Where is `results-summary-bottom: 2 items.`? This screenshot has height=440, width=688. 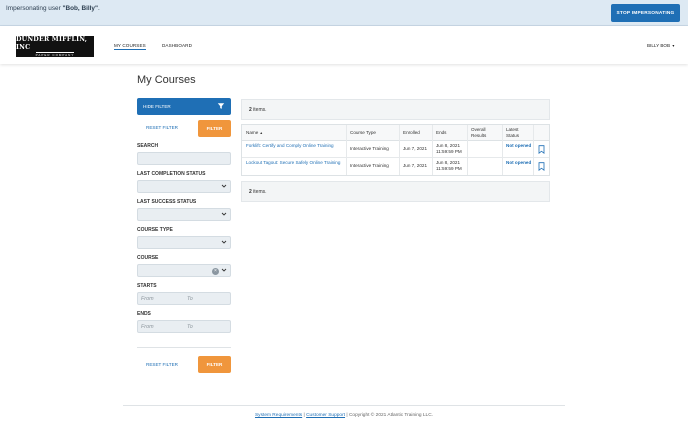 results-summary-bottom: 2 items. is located at coordinates (395, 191).